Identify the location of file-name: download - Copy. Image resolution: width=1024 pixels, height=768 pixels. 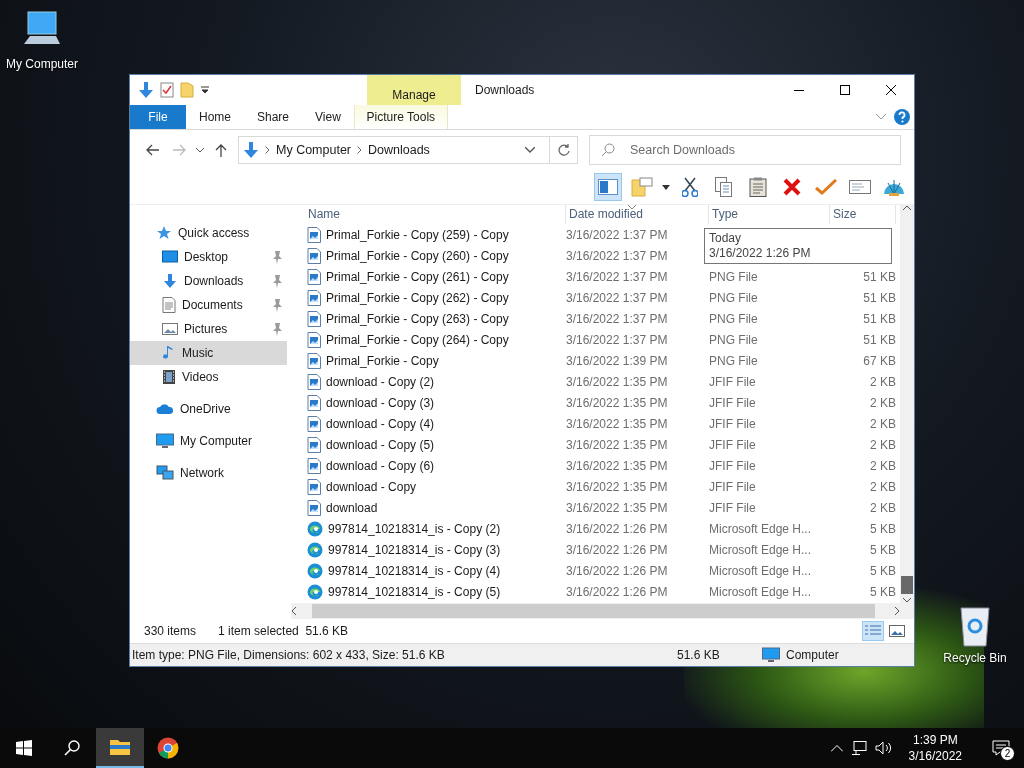
(371, 486).